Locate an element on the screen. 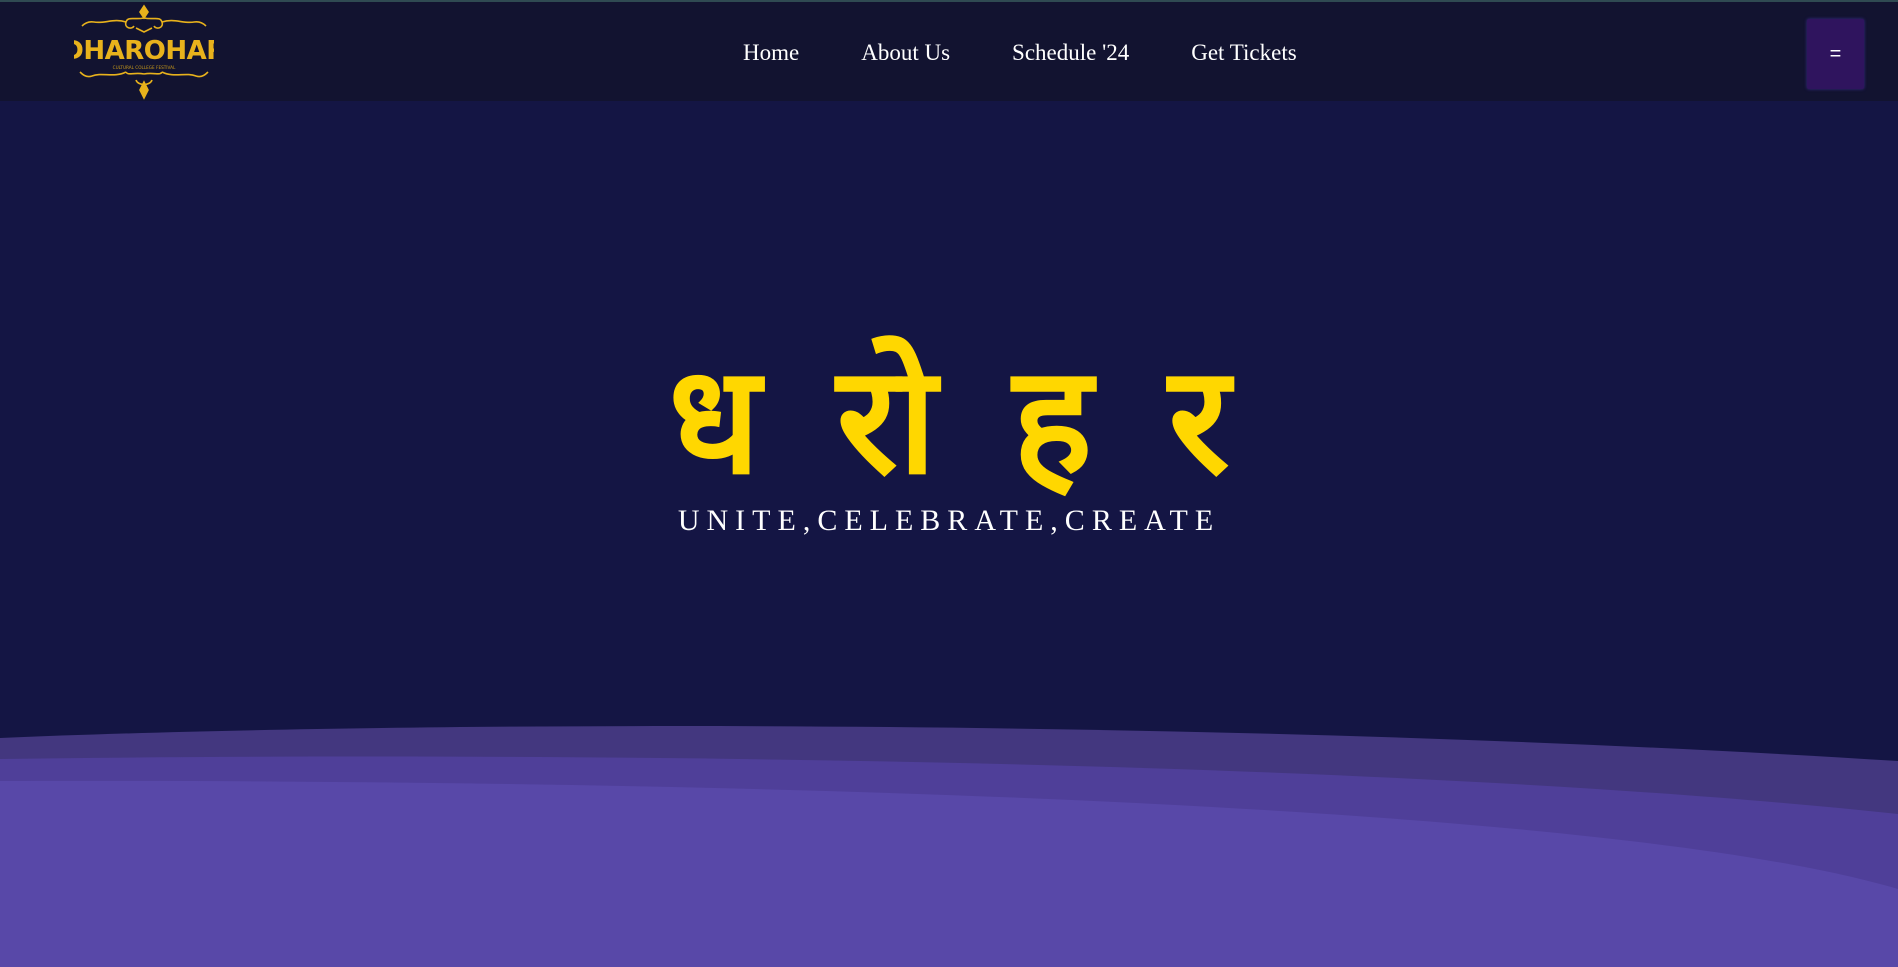 The image size is (1898, 967). svg-text: CULTURAL COLLEGE FESTIVAL is located at coordinates (144, 67).